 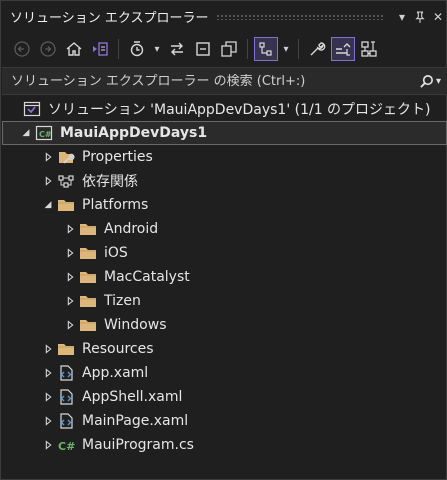 What do you see at coordinates (402, 17) in the screenshot?
I see `window-position-dropdown-icon: ▾` at bounding box center [402, 17].